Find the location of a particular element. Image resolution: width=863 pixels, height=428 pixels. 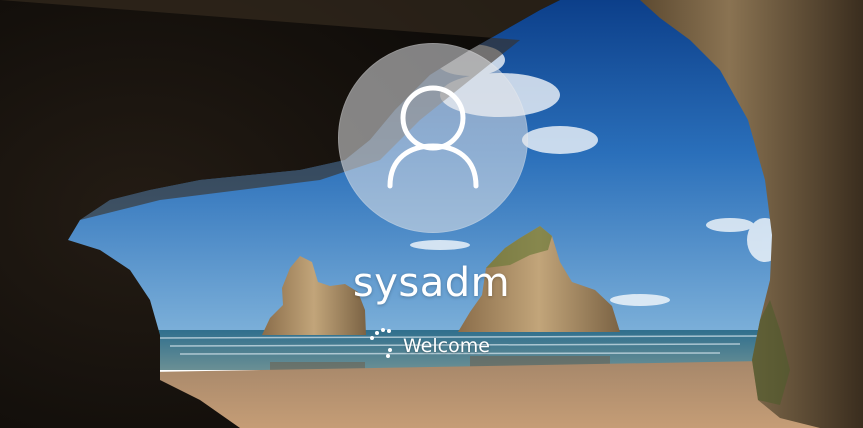

sign-in-status: Welcome is located at coordinates (446, 344).